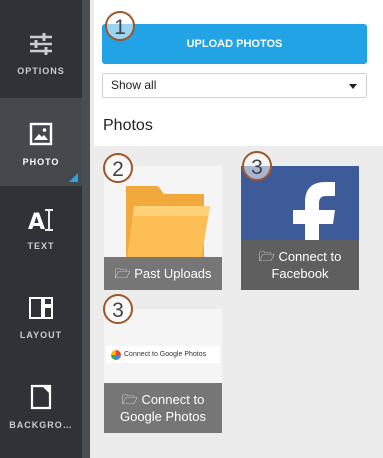 The height and width of the screenshot is (458, 383). What do you see at coordinates (300, 265) in the screenshot?
I see `connect-facebook-caption: 🗁 Connect to Facebook` at bounding box center [300, 265].